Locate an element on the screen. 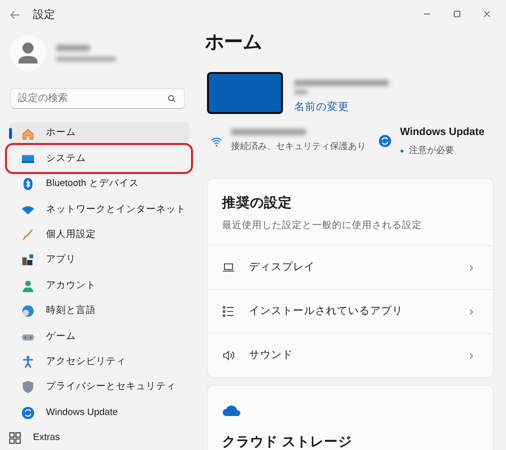 The width and height of the screenshot is (506, 450). close-icon is located at coordinates (487, 14).